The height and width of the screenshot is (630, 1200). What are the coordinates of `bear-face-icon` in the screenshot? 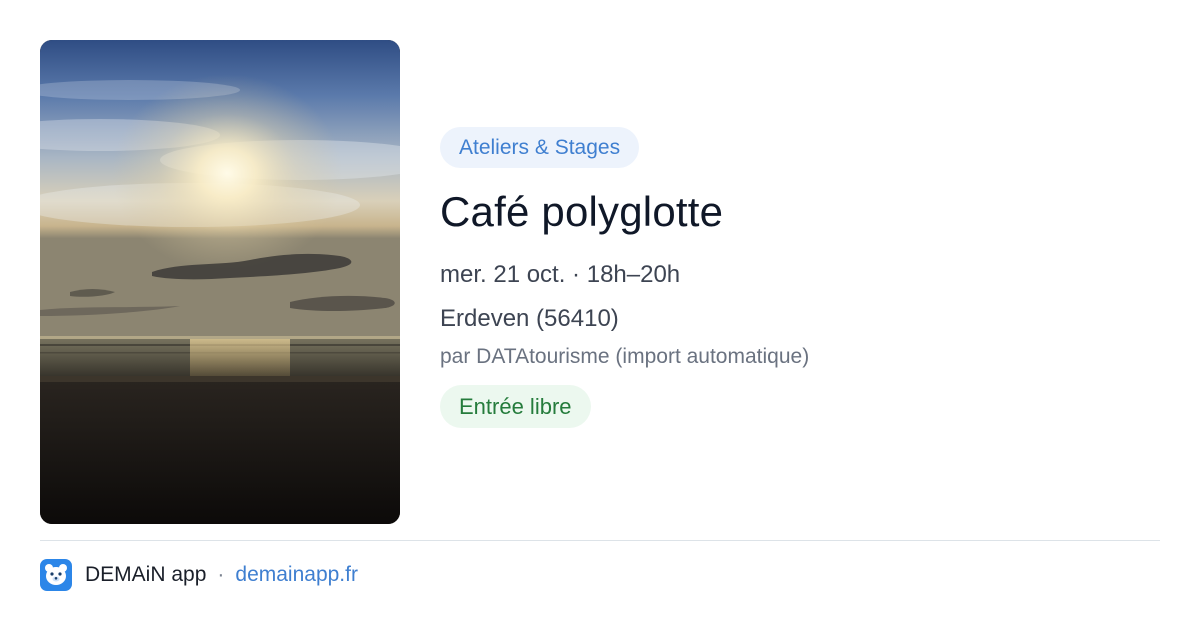 It's located at (56, 575).